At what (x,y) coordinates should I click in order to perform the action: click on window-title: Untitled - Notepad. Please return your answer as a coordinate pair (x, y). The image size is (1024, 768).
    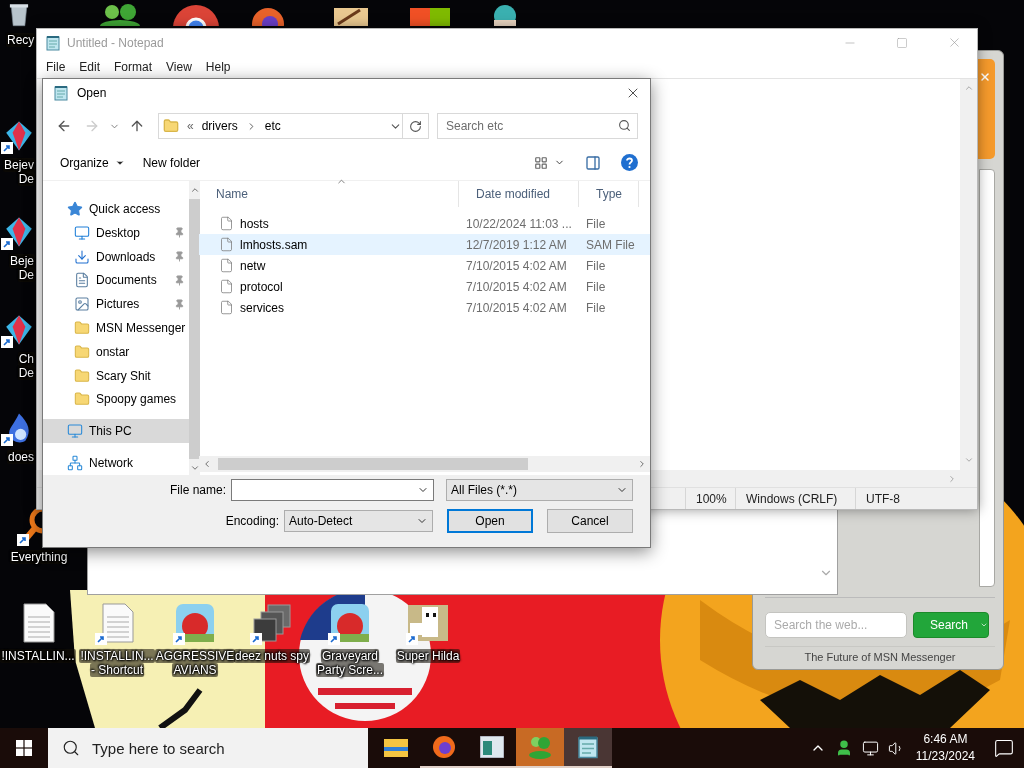
    Looking at the image, I should click on (116, 42).